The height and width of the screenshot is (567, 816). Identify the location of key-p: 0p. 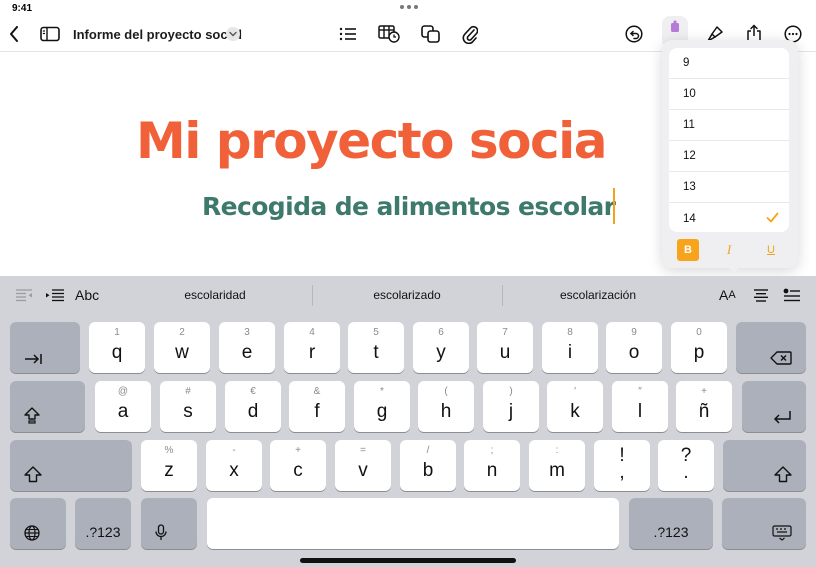
(699, 347).